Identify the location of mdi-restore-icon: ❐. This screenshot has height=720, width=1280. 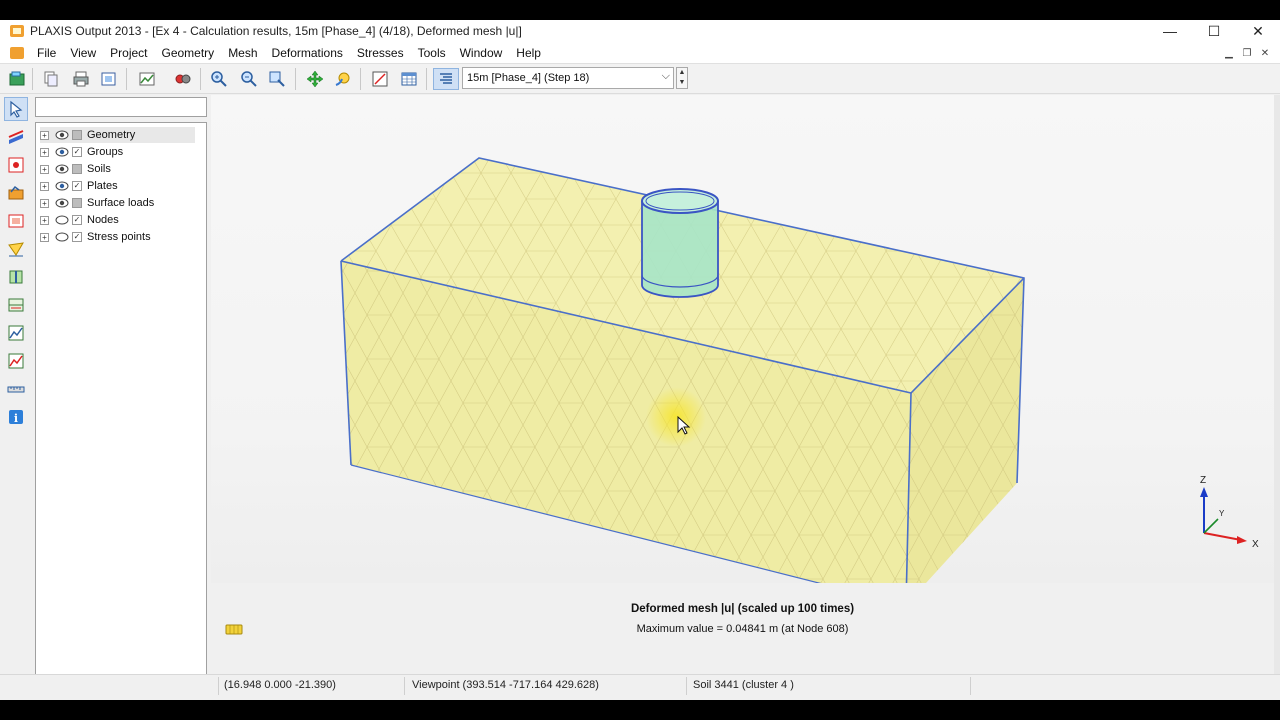
(1247, 53).